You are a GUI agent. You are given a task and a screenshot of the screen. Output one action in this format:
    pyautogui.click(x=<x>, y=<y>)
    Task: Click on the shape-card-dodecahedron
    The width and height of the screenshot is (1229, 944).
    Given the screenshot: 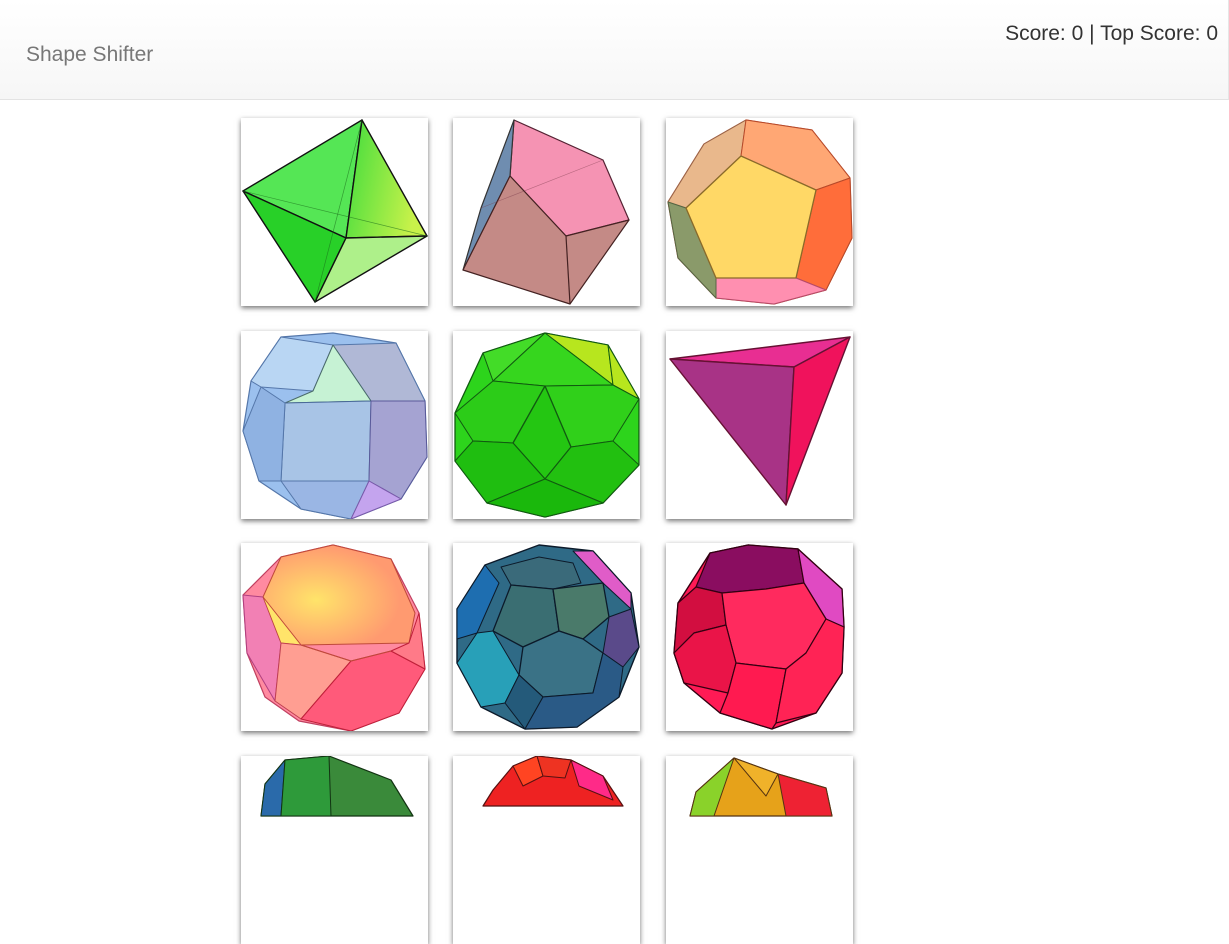 What is the action you would take?
    pyautogui.click(x=759, y=212)
    